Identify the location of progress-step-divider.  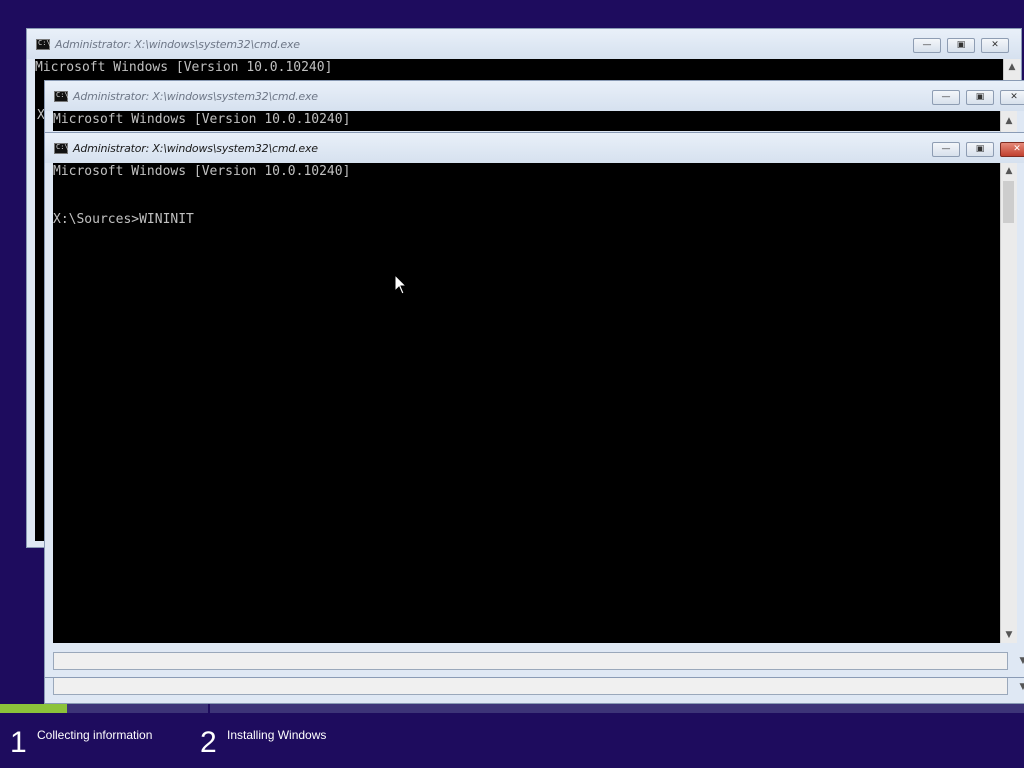
(209, 708).